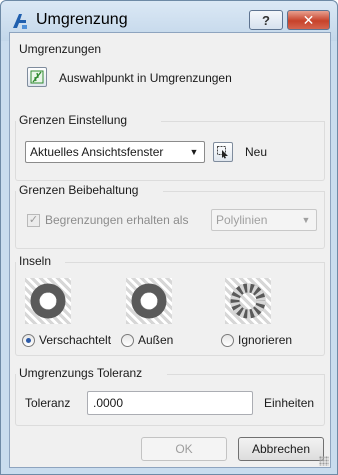 This screenshot has height=475, width=338. What do you see at coordinates (242, 220) in the screenshot?
I see `boundary-type-value: Polylinien` at bounding box center [242, 220].